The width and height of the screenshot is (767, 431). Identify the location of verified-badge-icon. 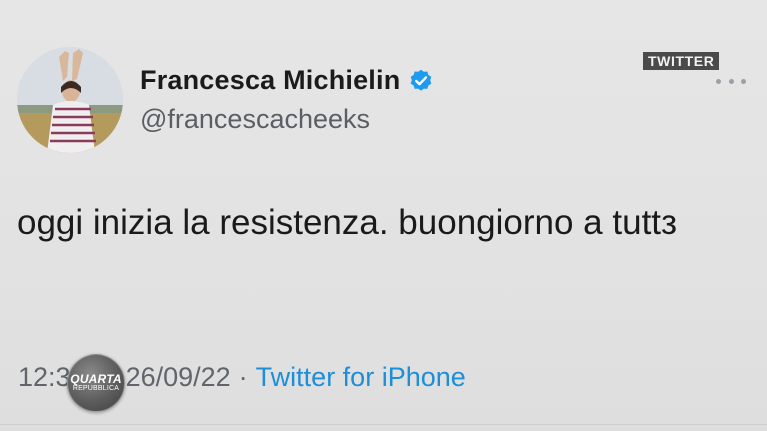
(421, 80).